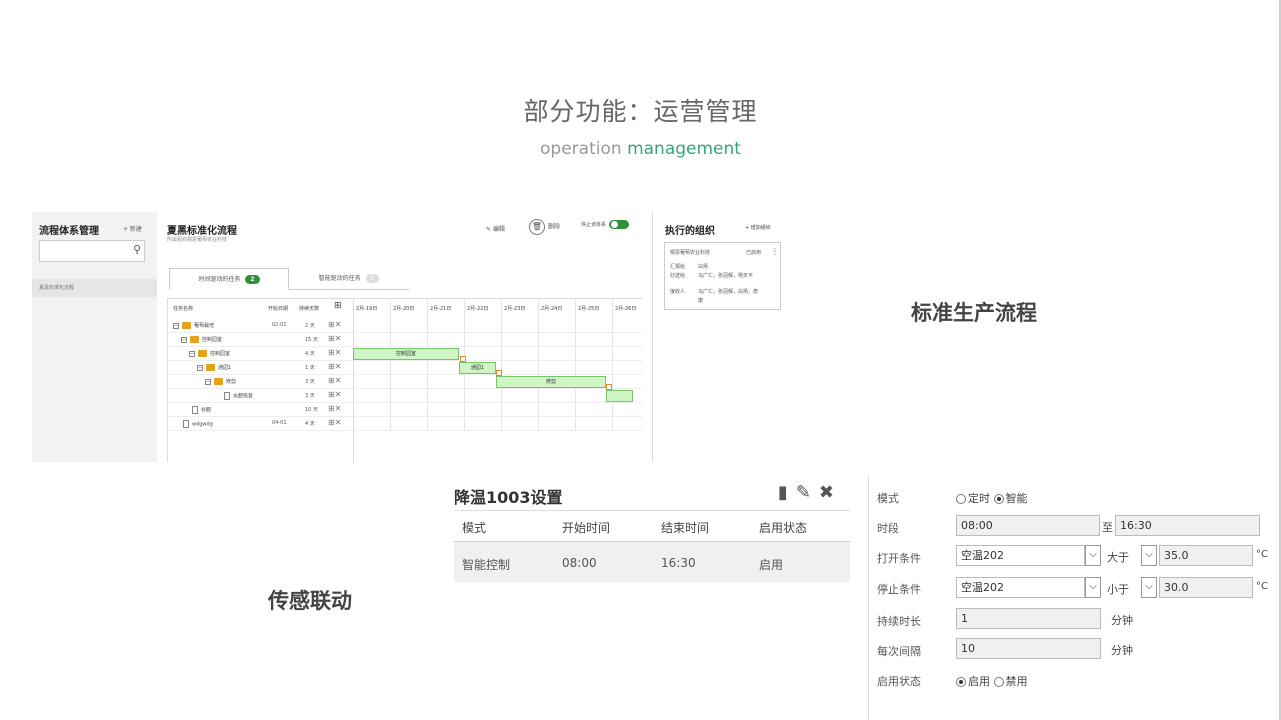 The height and width of the screenshot is (720, 1281). I want to click on table-row: − 通园1 1 天 ⊞✕, so click(405, 368).